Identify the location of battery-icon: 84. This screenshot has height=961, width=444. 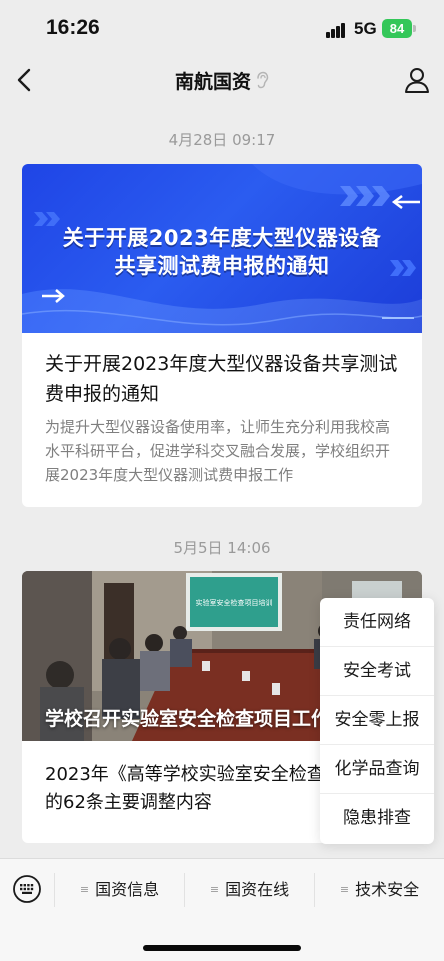
(397, 28).